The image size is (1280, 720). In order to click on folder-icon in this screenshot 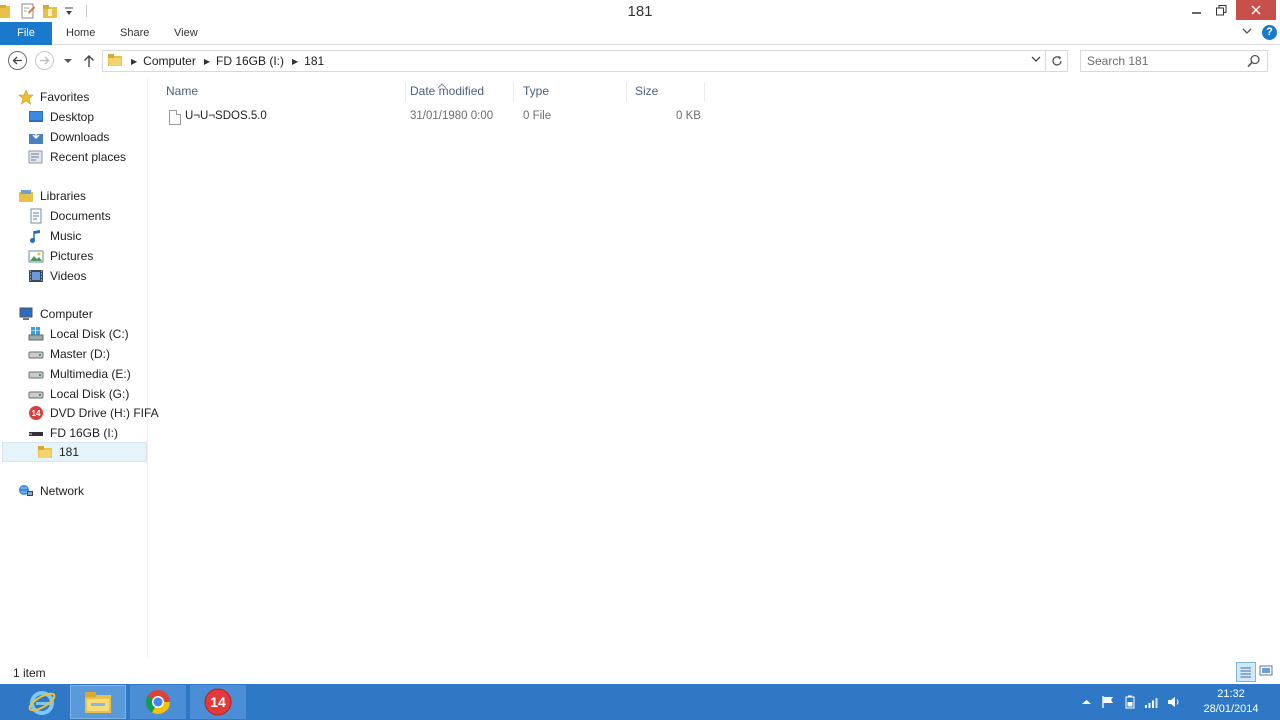, I will do `click(115, 61)`.